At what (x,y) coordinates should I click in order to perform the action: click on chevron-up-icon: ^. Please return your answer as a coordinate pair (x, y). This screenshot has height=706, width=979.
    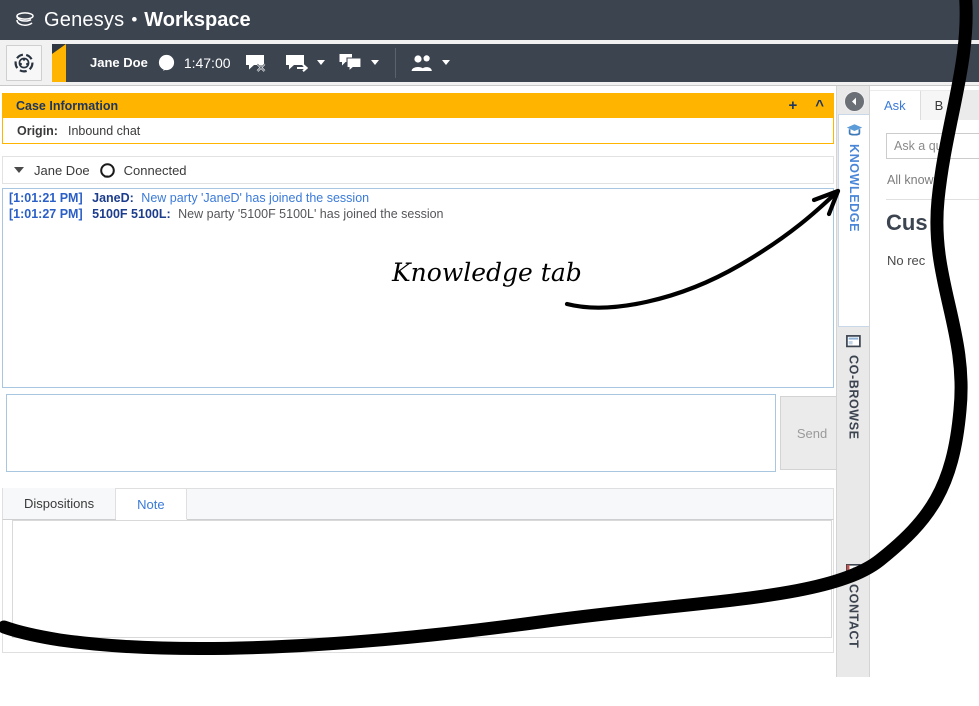
    Looking at the image, I should click on (819, 105).